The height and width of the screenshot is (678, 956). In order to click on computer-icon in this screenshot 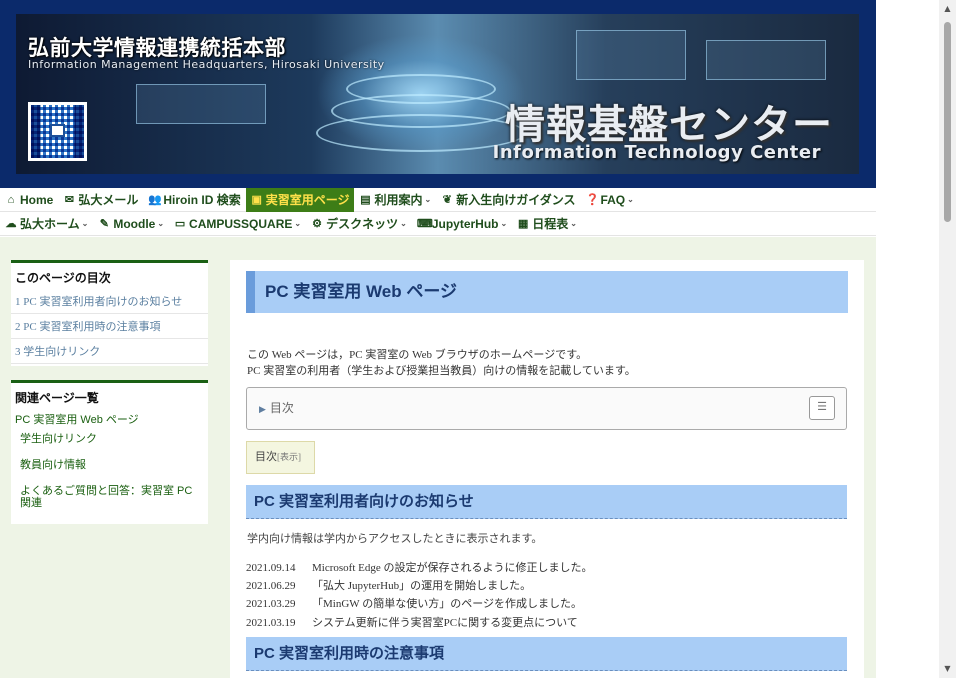, I will do `click(57, 130)`.